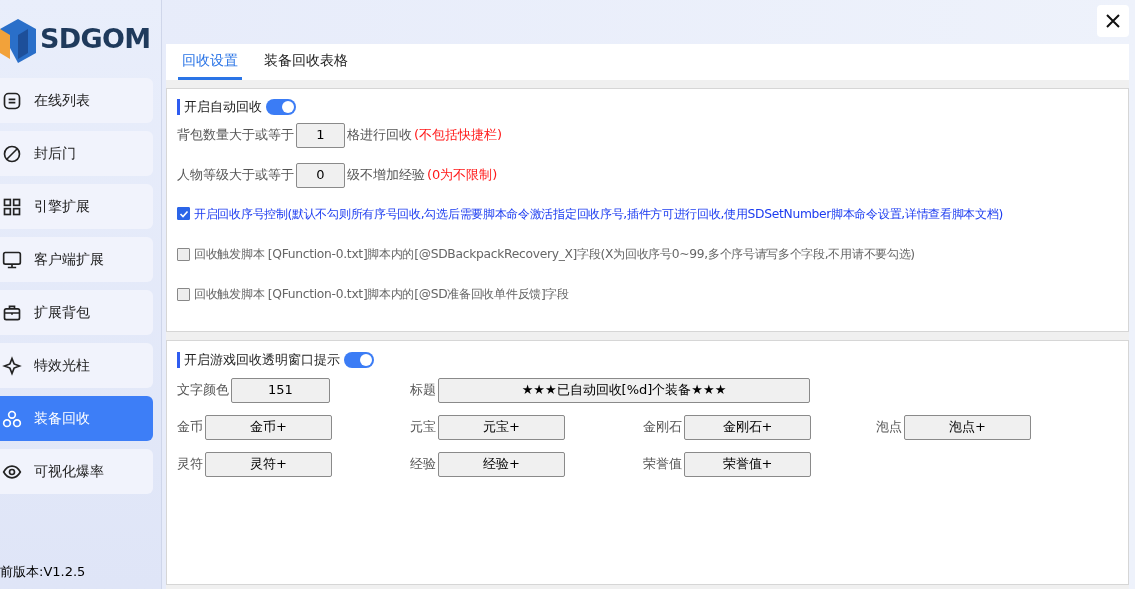 The image size is (1135, 589). What do you see at coordinates (501, 464) in the screenshot?
I see `text-field: 经验+` at bounding box center [501, 464].